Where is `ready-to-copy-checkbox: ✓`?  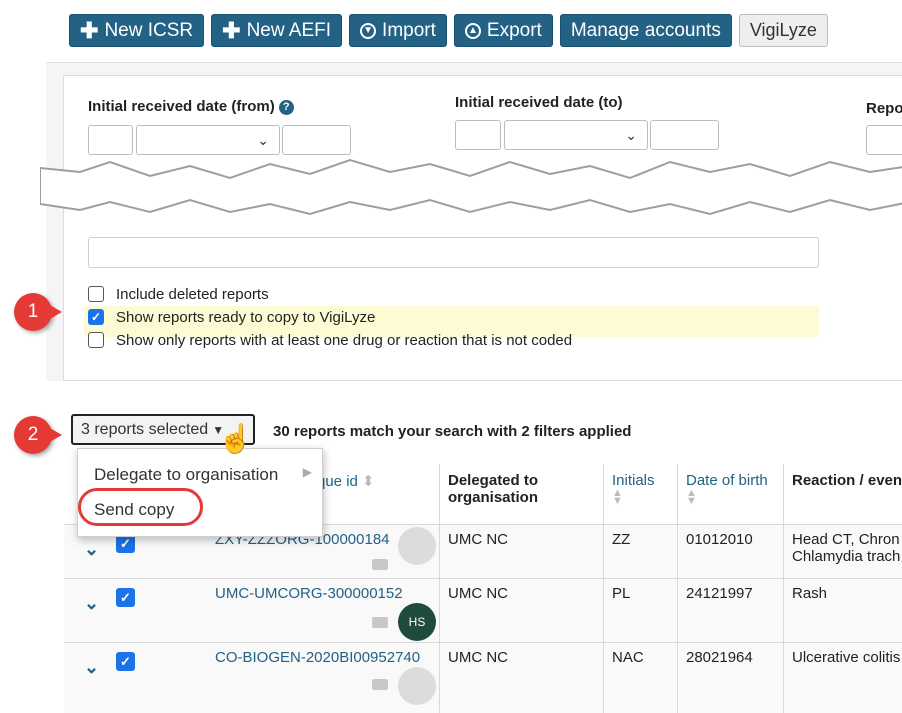 ready-to-copy-checkbox: ✓ is located at coordinates (96, 317).